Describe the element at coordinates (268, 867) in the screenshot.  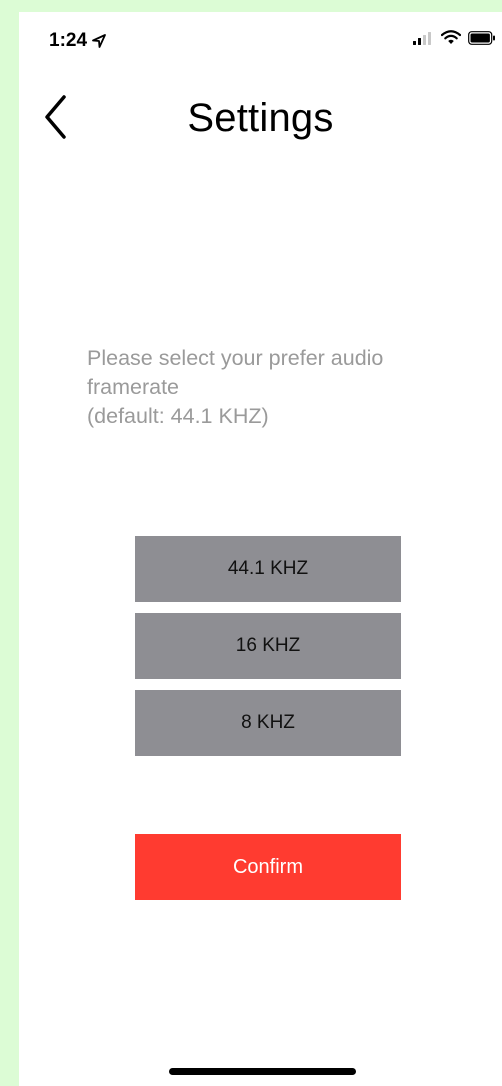
I see `confirm-button: Confirm` at that location.